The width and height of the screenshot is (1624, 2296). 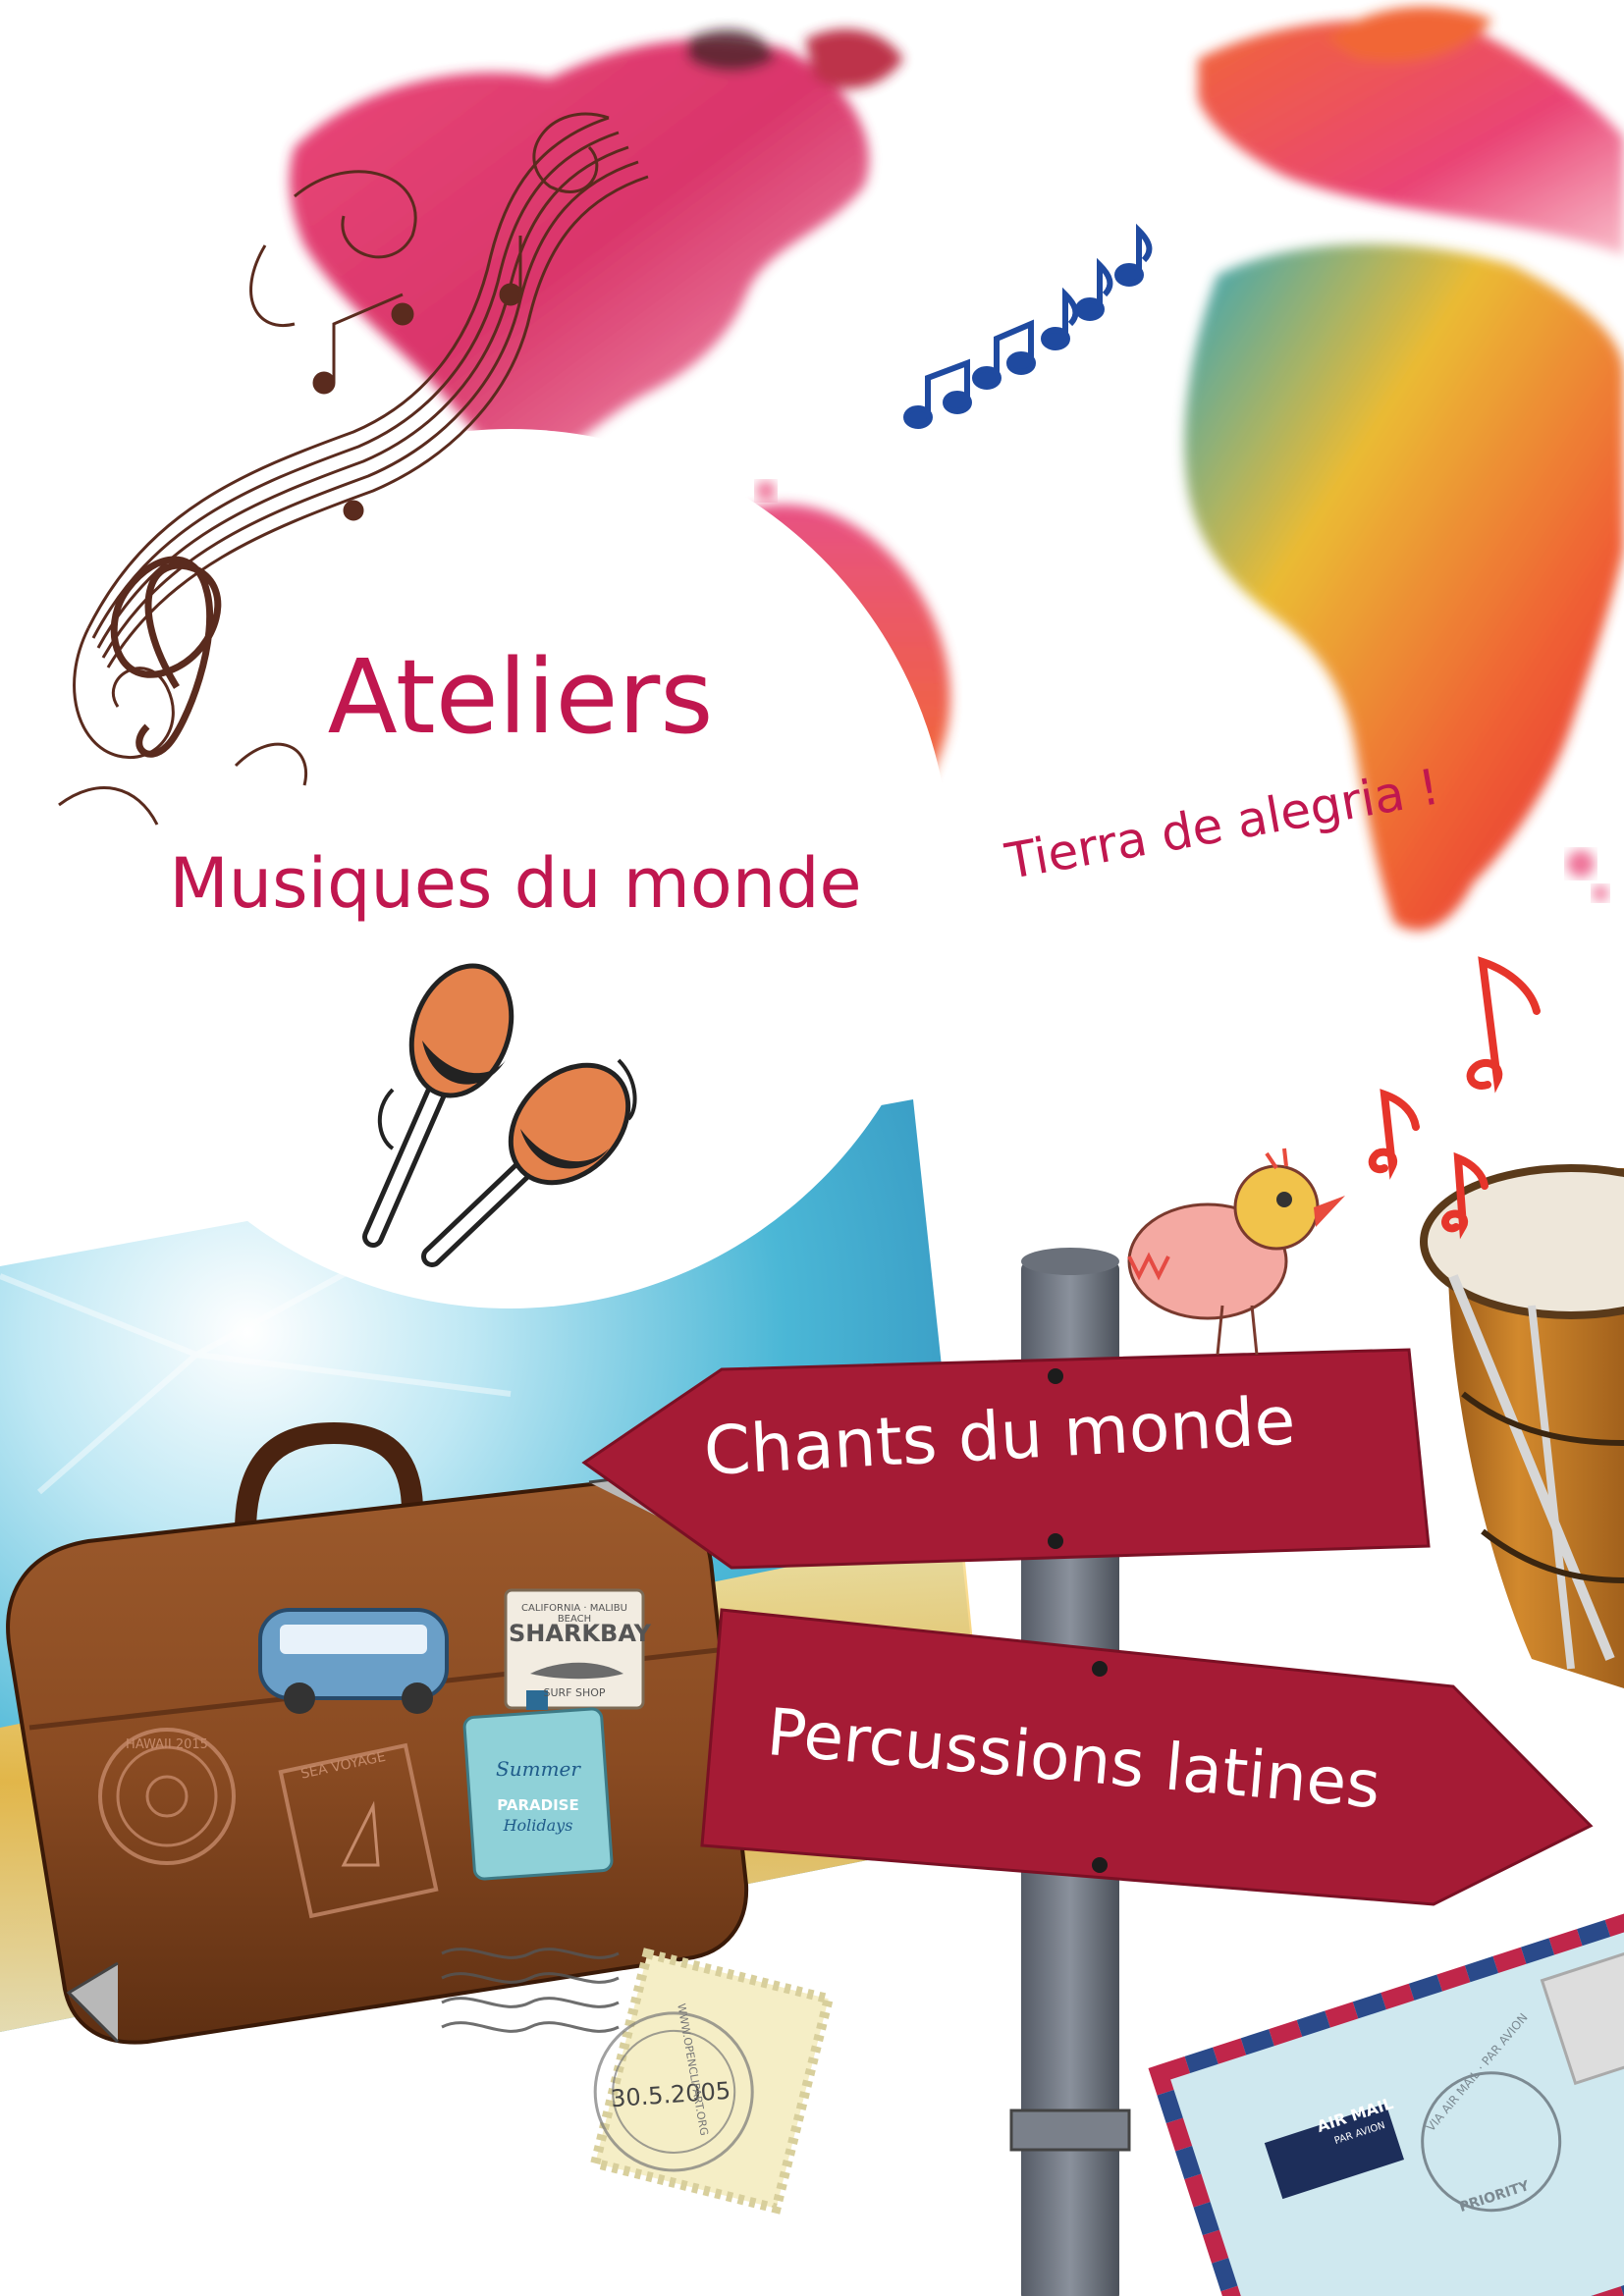 I want to click on holidays-text: Holidays, so click(x=538, y=1826).